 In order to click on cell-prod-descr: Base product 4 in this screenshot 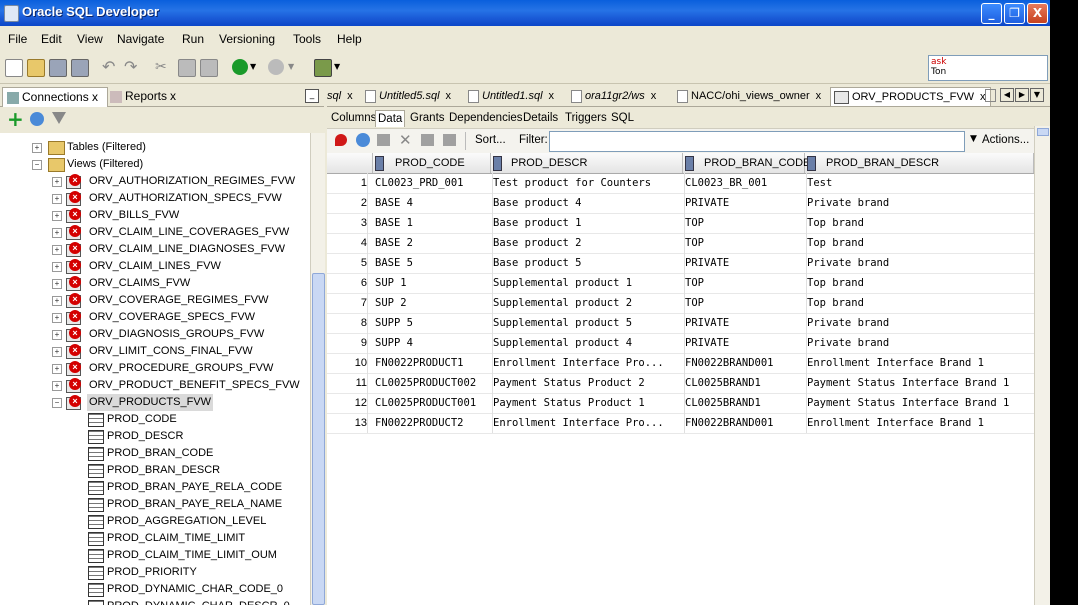, I will do `click(588, 203)`.